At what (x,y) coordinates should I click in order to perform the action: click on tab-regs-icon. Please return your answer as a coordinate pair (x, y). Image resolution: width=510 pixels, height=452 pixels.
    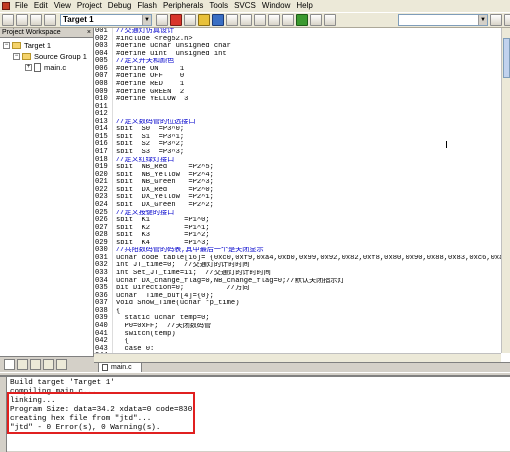
    Looking at the image, I should click on (22, 364).